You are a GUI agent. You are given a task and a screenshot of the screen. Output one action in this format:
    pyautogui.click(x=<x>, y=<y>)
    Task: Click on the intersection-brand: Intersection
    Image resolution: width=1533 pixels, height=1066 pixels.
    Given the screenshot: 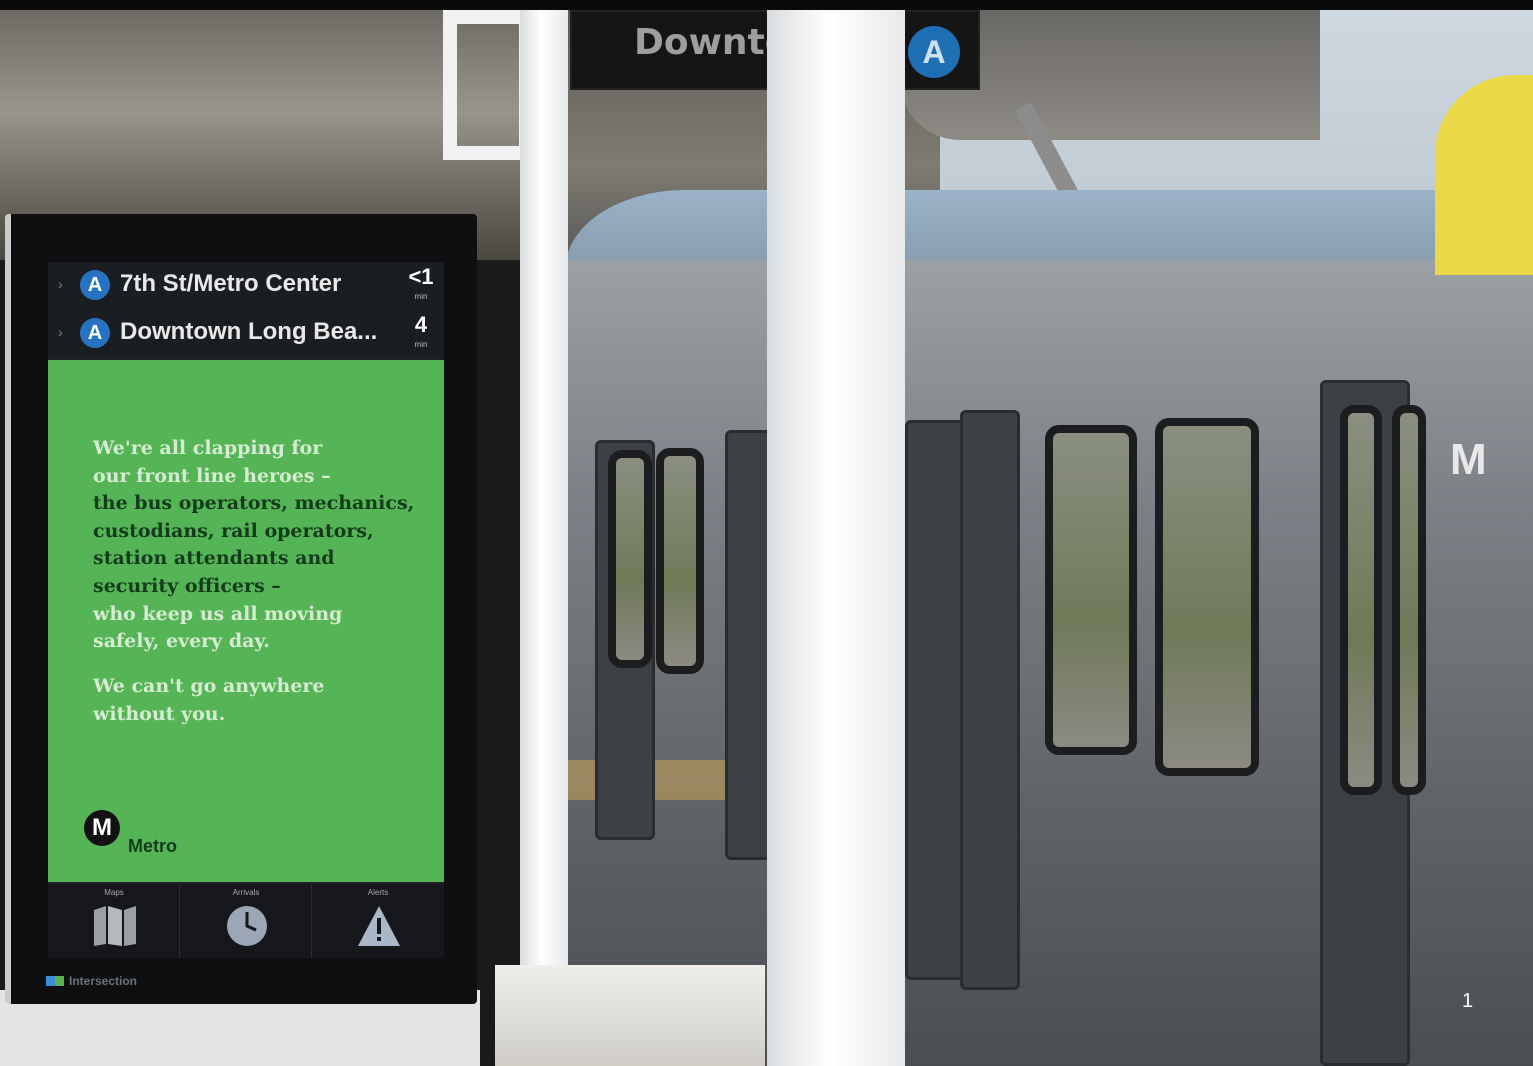 What is the action you would take?
    pyautogui.click(x=91, y=981)
    